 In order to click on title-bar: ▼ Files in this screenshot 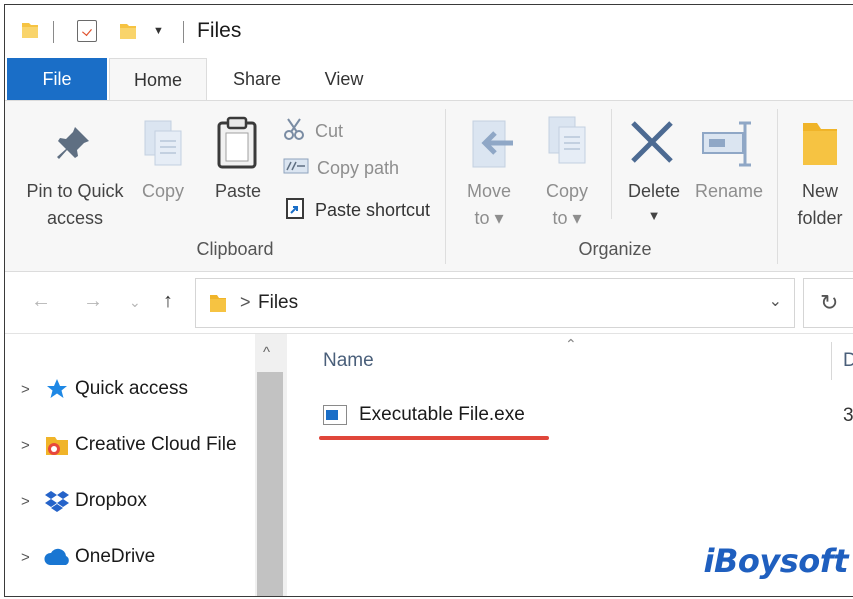, I will do `click(429, 30)`.